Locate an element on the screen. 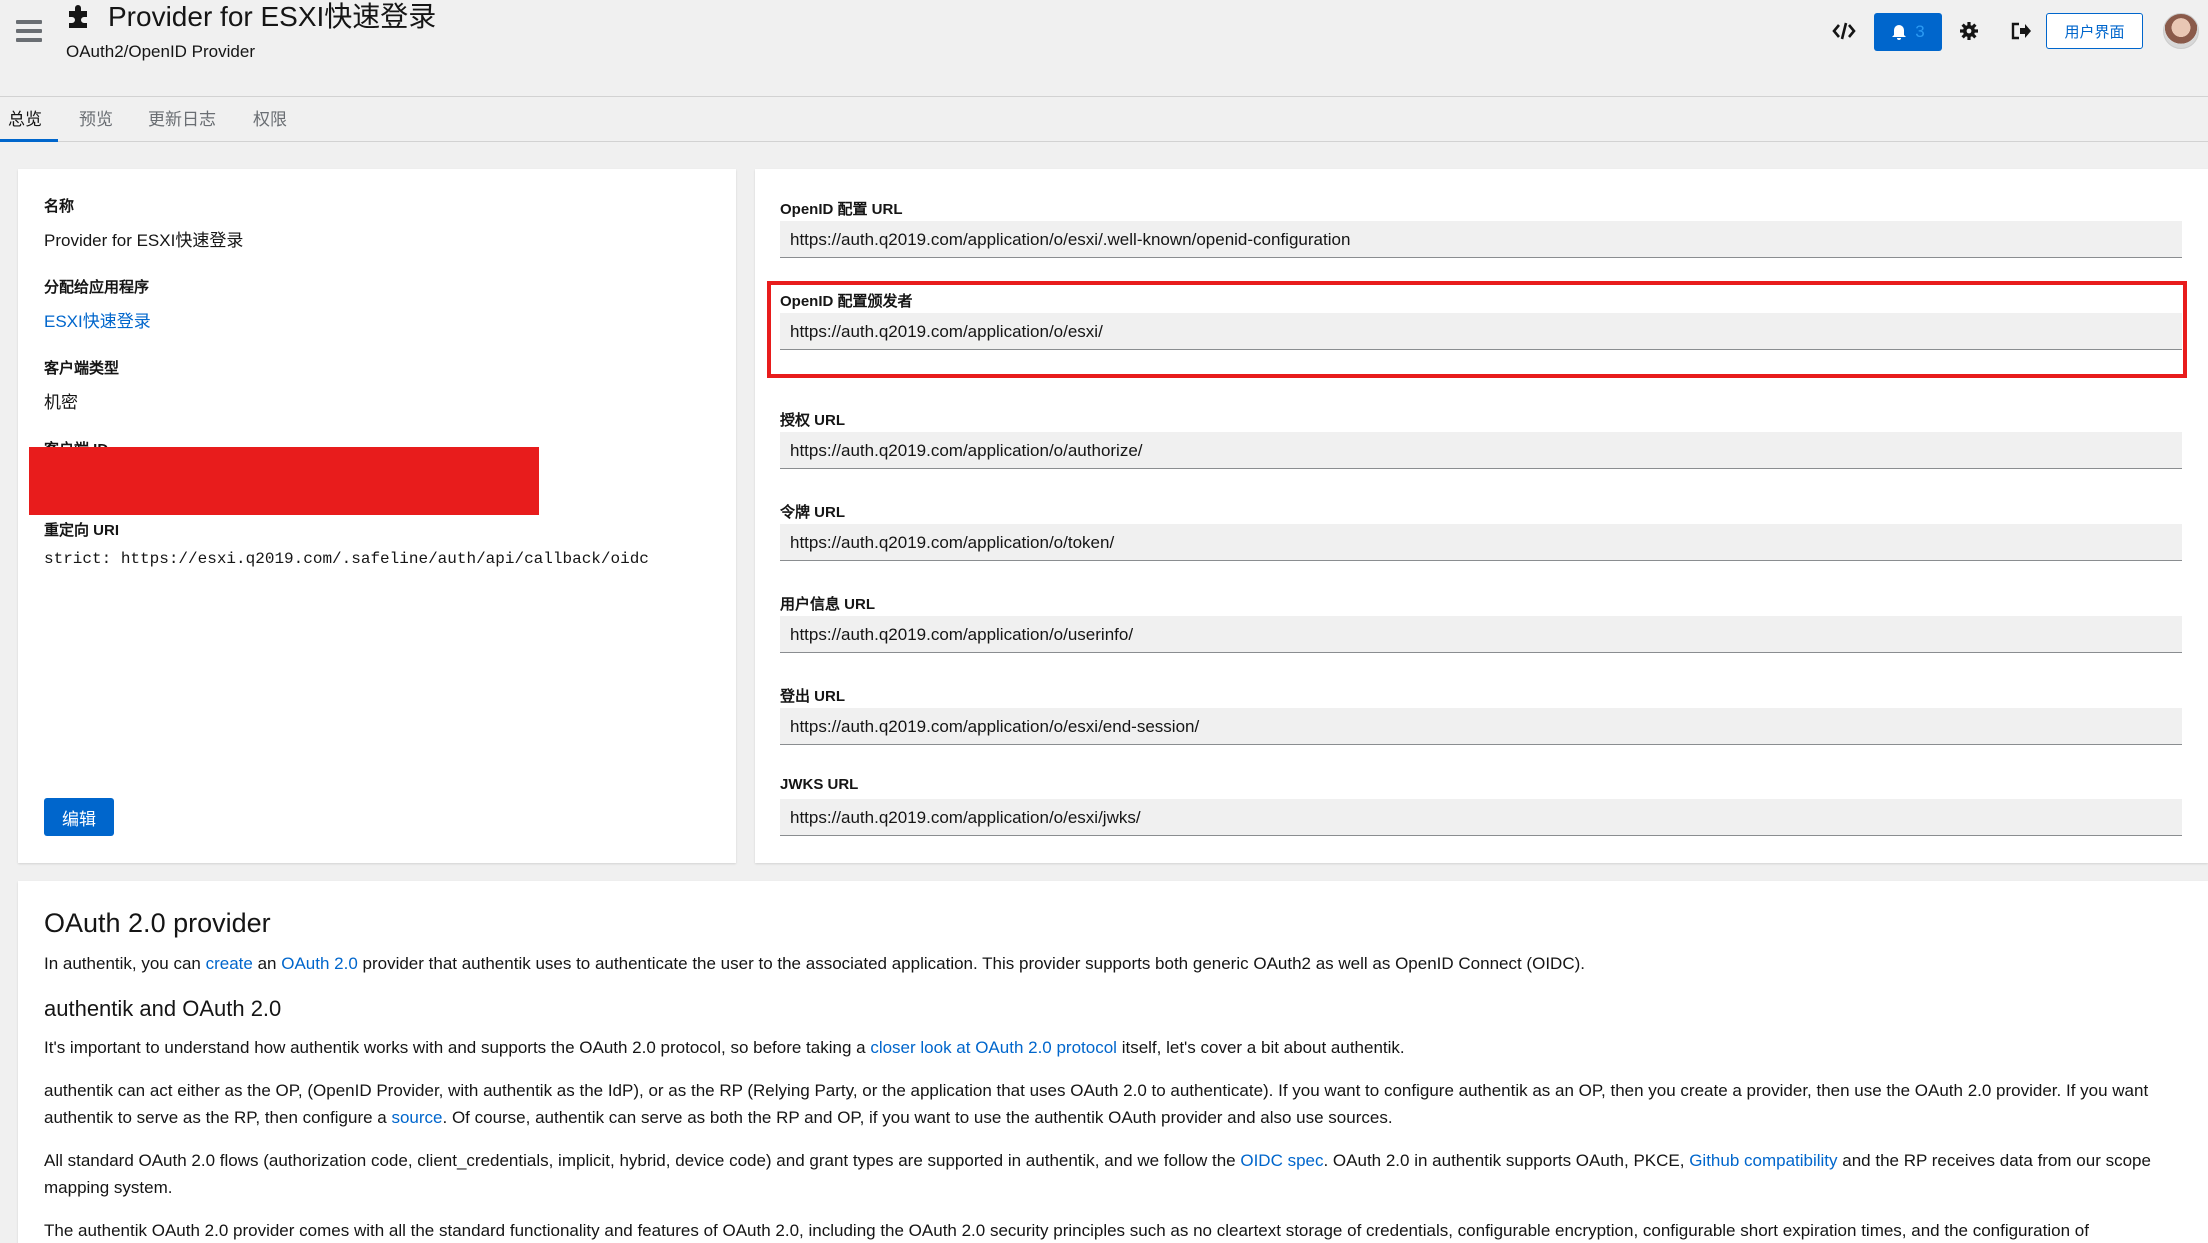  tab-bar: 总览 预览 更新日志 权限 is located at coordinates (1104, 119).